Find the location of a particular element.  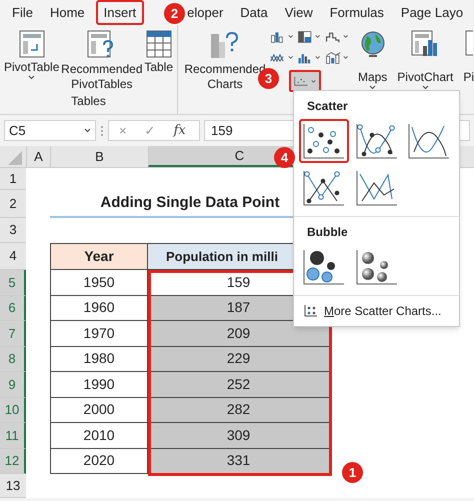

table-cell: 309 is located at coordinates (239, 435).